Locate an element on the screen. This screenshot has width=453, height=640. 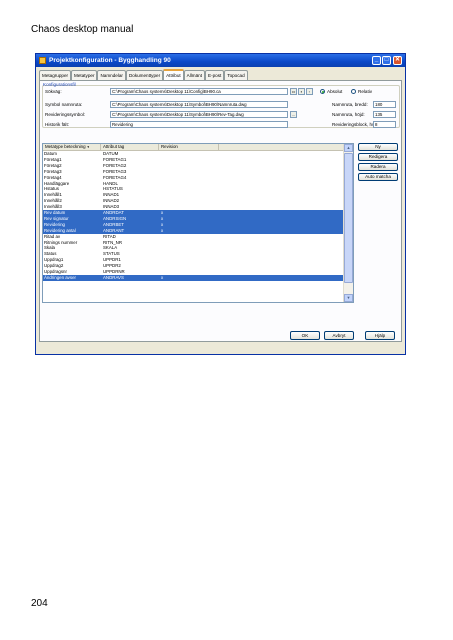
folder-open-icon: ▭ is located at coordinates (293, 91).